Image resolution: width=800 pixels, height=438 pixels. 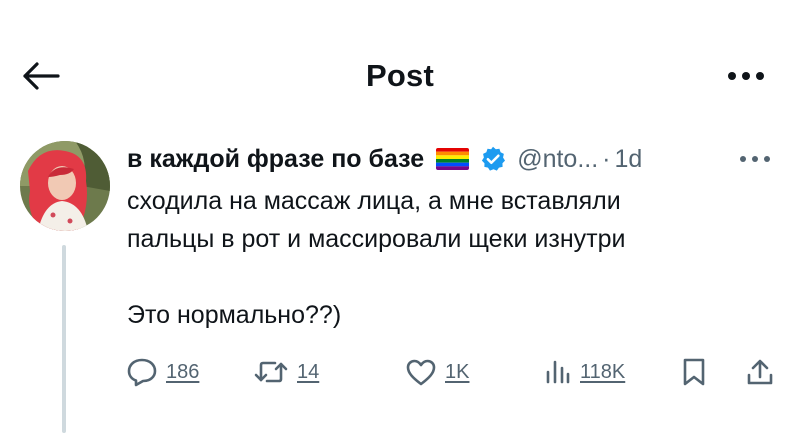 What do you see at coordinates (603, 371) in the screenshot?
I see `view-count: 118K` at bounding box center [603, 371].